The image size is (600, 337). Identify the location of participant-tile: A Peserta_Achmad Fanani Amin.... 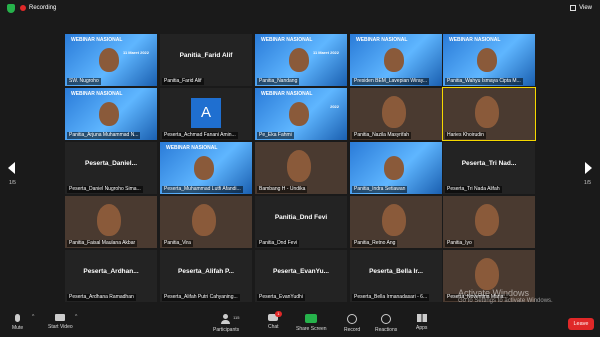
(206, 114).